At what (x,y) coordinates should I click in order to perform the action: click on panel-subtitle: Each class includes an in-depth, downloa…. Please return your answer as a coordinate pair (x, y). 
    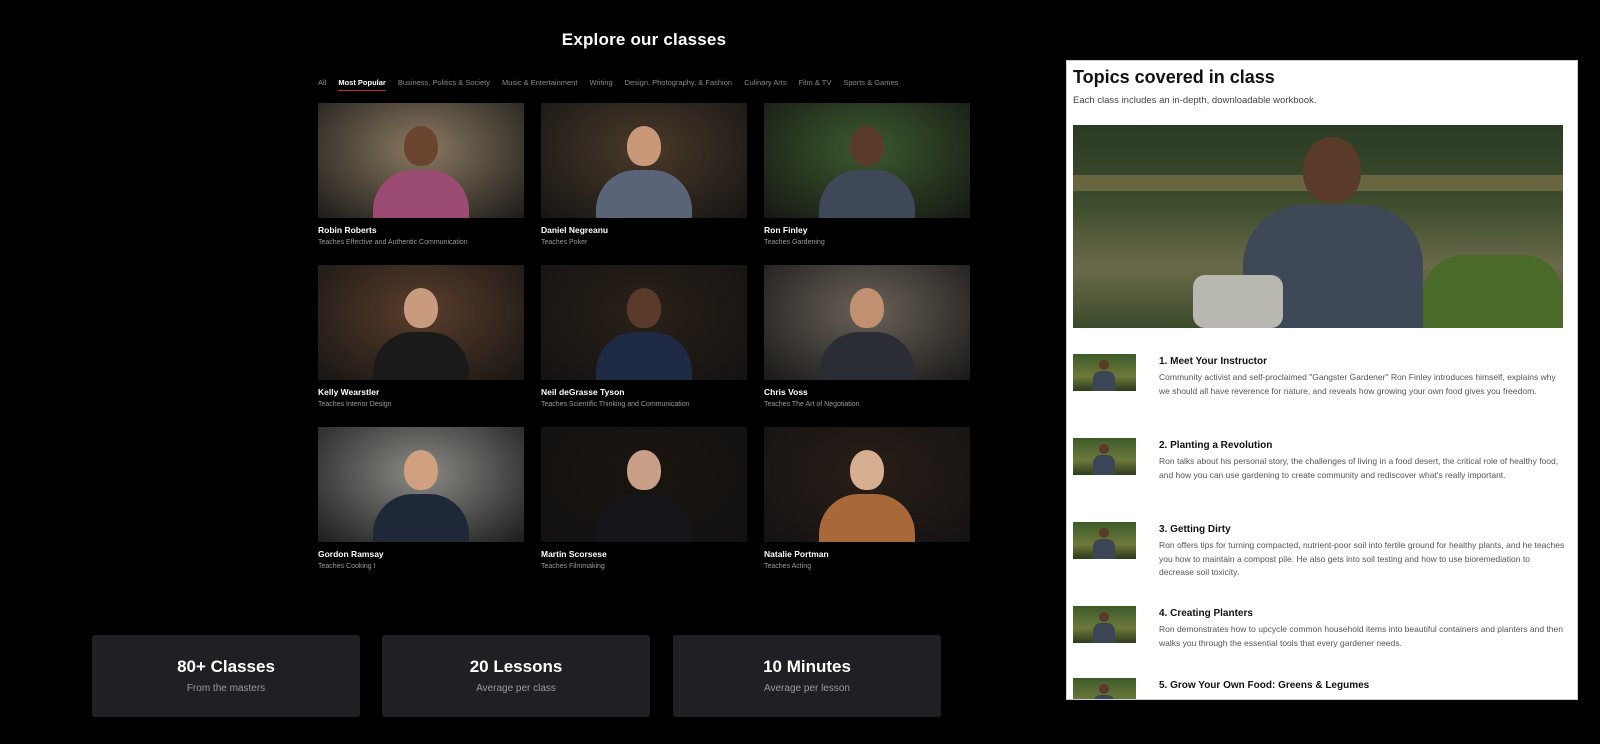
    Looking at the image, I should click on (1195, 100).